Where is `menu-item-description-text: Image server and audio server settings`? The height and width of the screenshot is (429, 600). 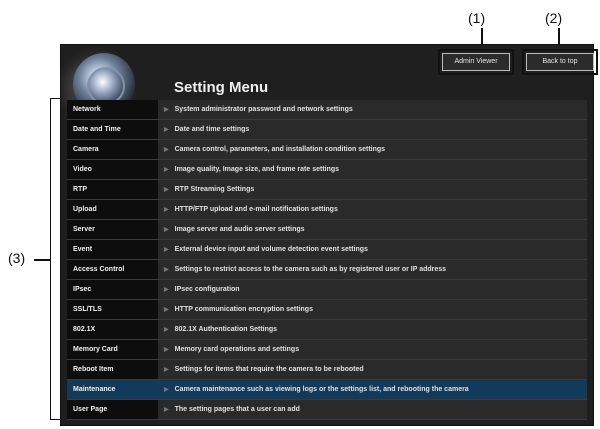
menu-item-description-text: Image server and audio server settings is located at coordinates (239, 229).